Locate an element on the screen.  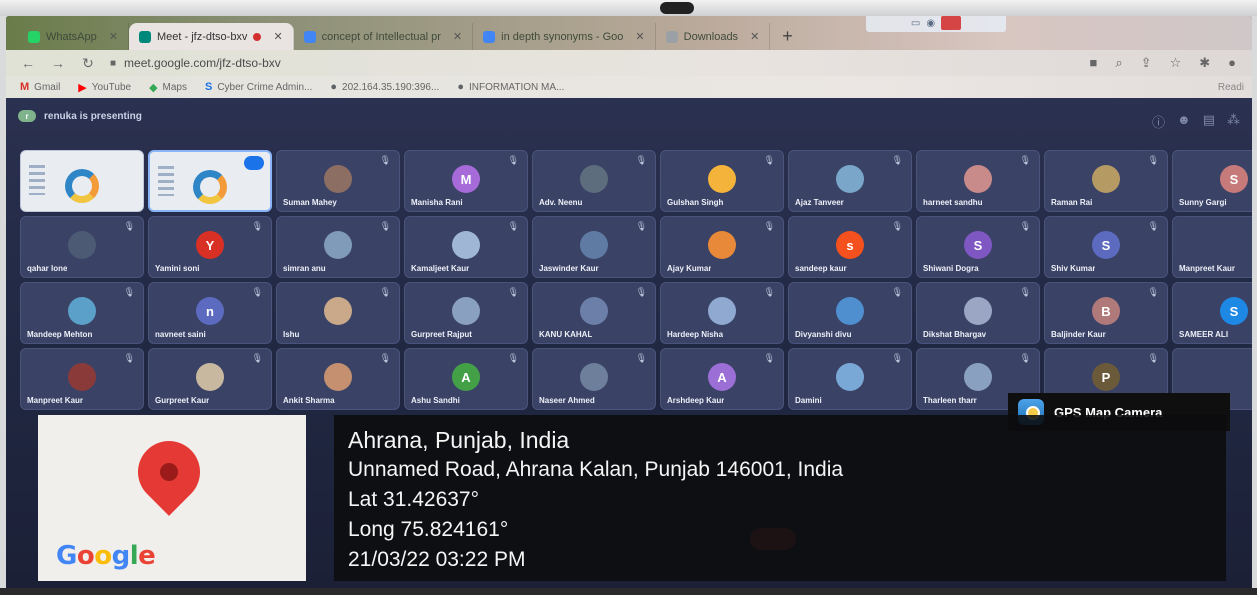
participant-tile: 🎙 A Arshdeep Kaur is located at coordinates (722, 379).